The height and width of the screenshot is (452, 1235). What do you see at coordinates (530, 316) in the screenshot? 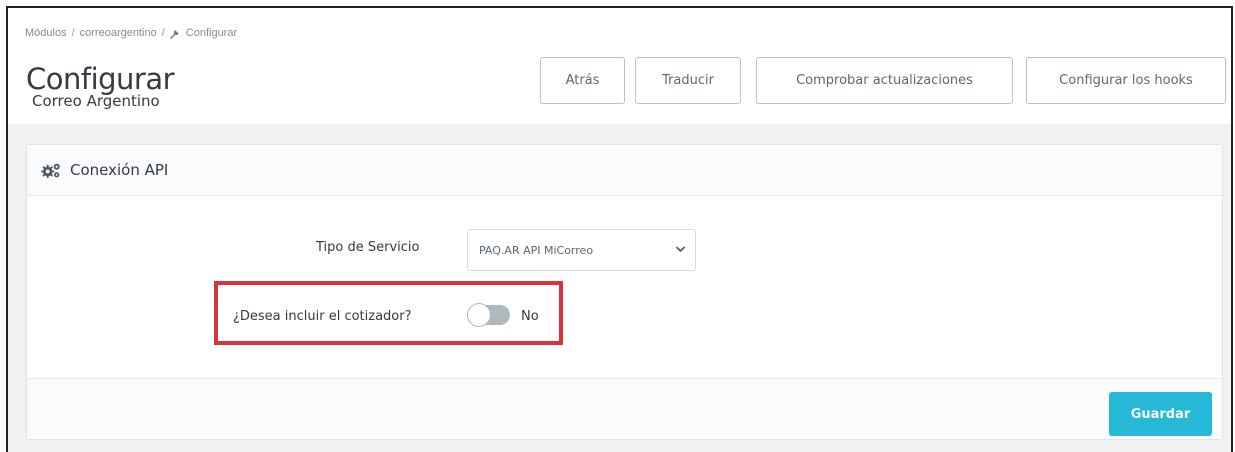
I see `cotizador-state: No` at bounding box center [530, 316].